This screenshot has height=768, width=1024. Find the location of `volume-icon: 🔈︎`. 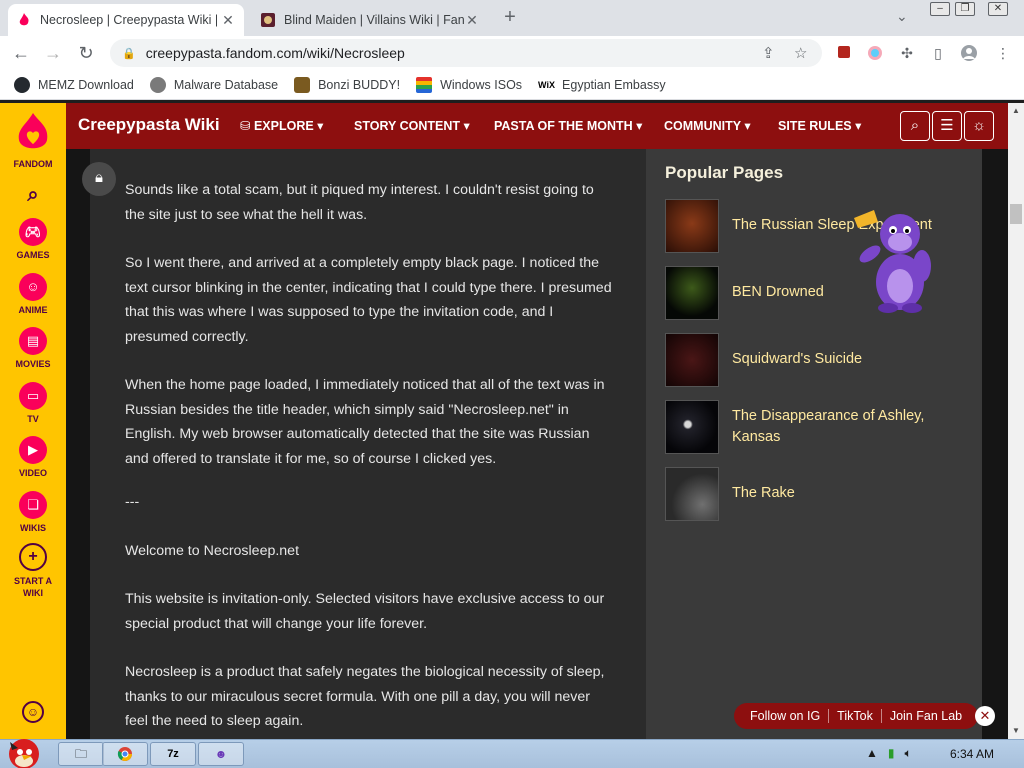

volume-icon: 🔈︎ is located at coordinates (908, 753).